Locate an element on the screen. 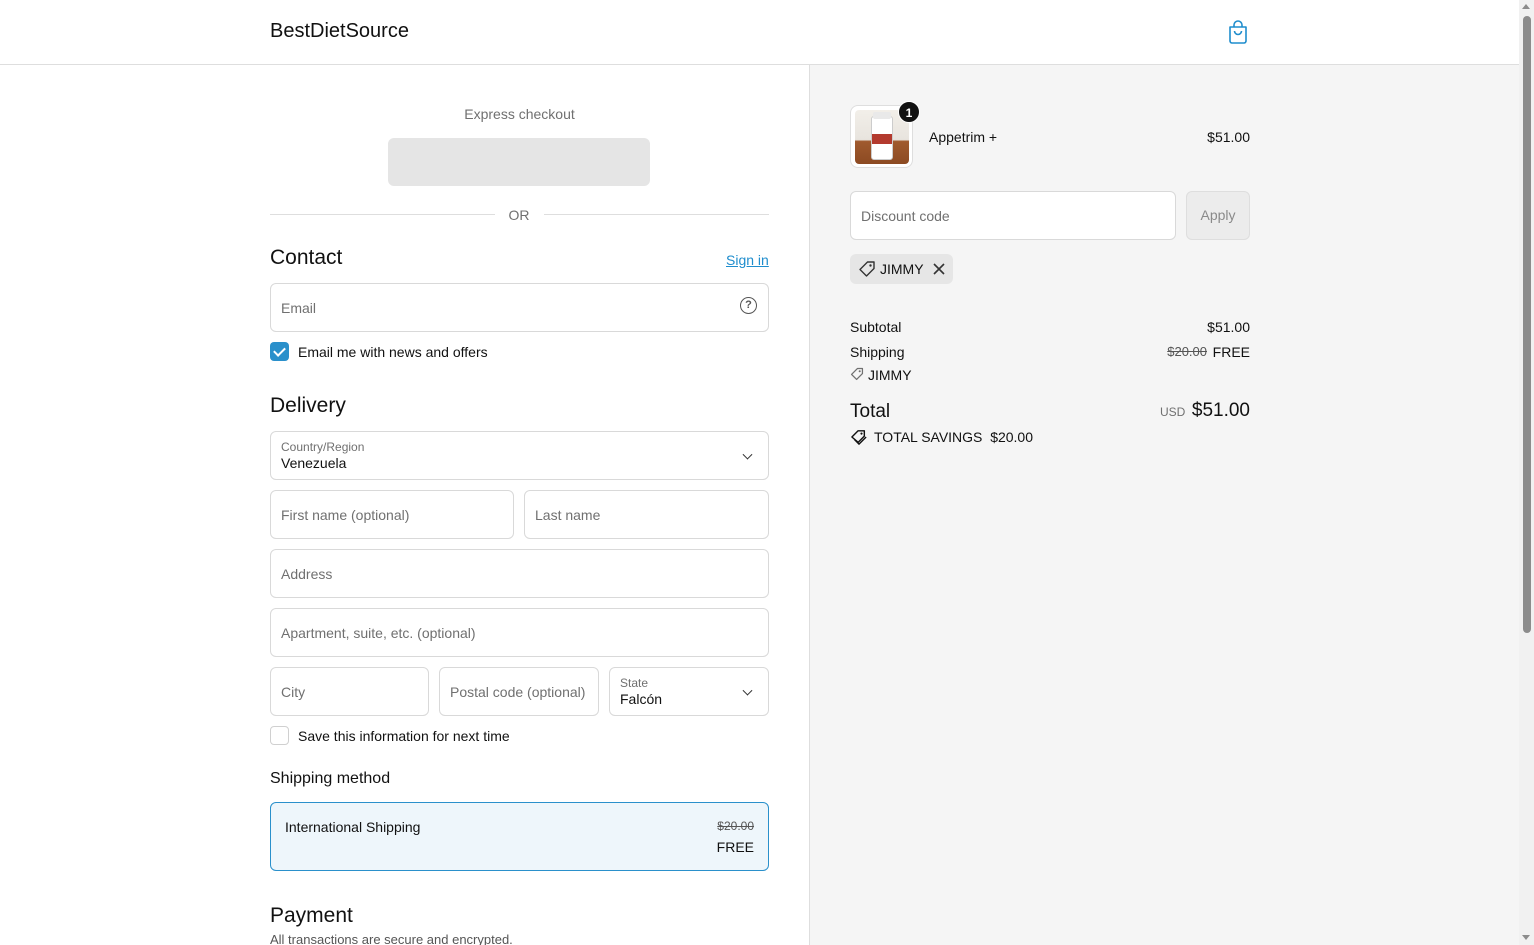 The image size is (1534, 945). email-field: Email ? is located at coordinates (519, 307).